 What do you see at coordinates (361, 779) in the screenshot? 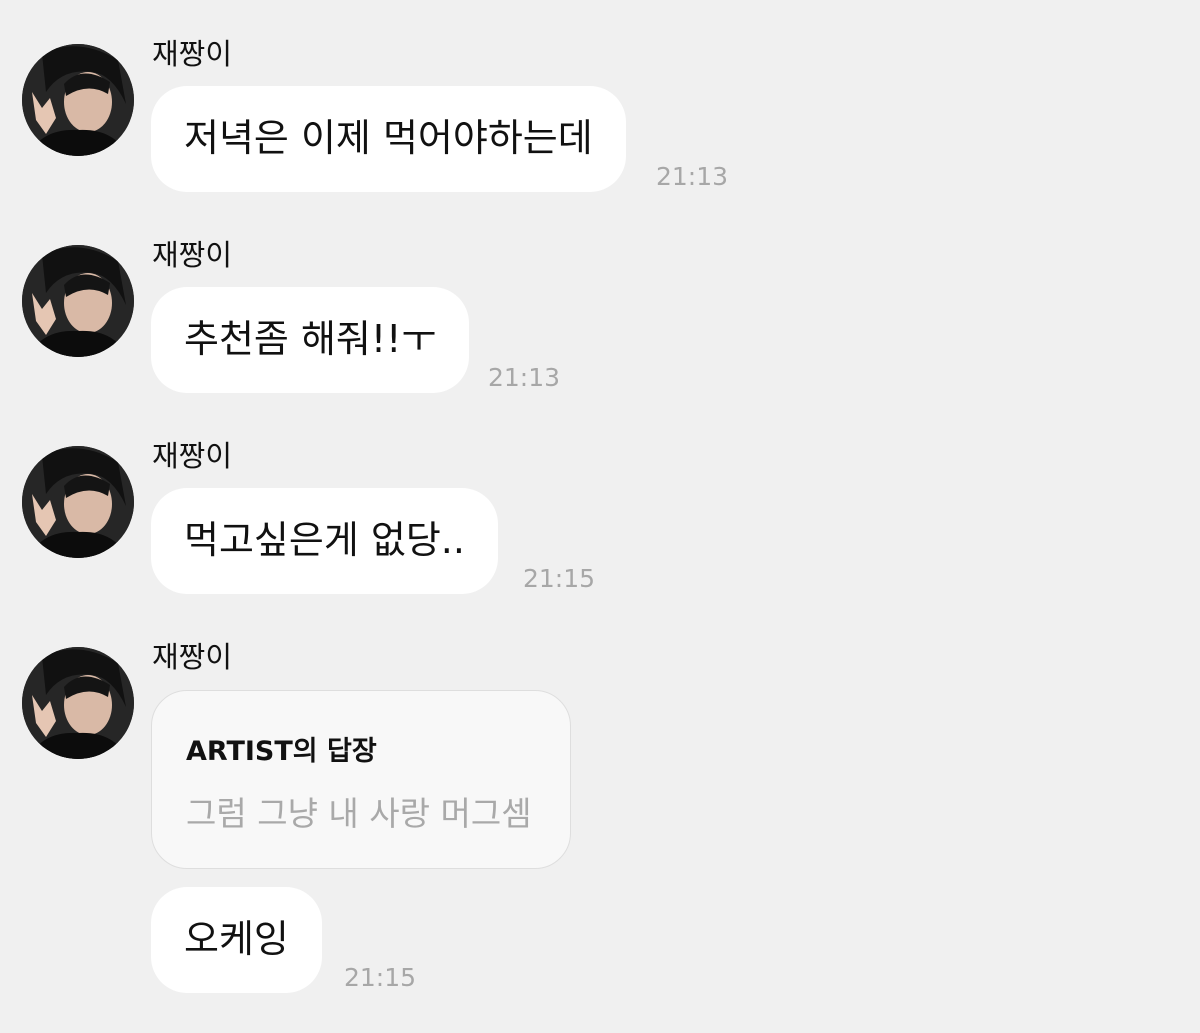
I see `artist-reply-card: ARTIST의 답장 그럼 그냥 내 사랑 머그셈` at bounding box center [361, 779].